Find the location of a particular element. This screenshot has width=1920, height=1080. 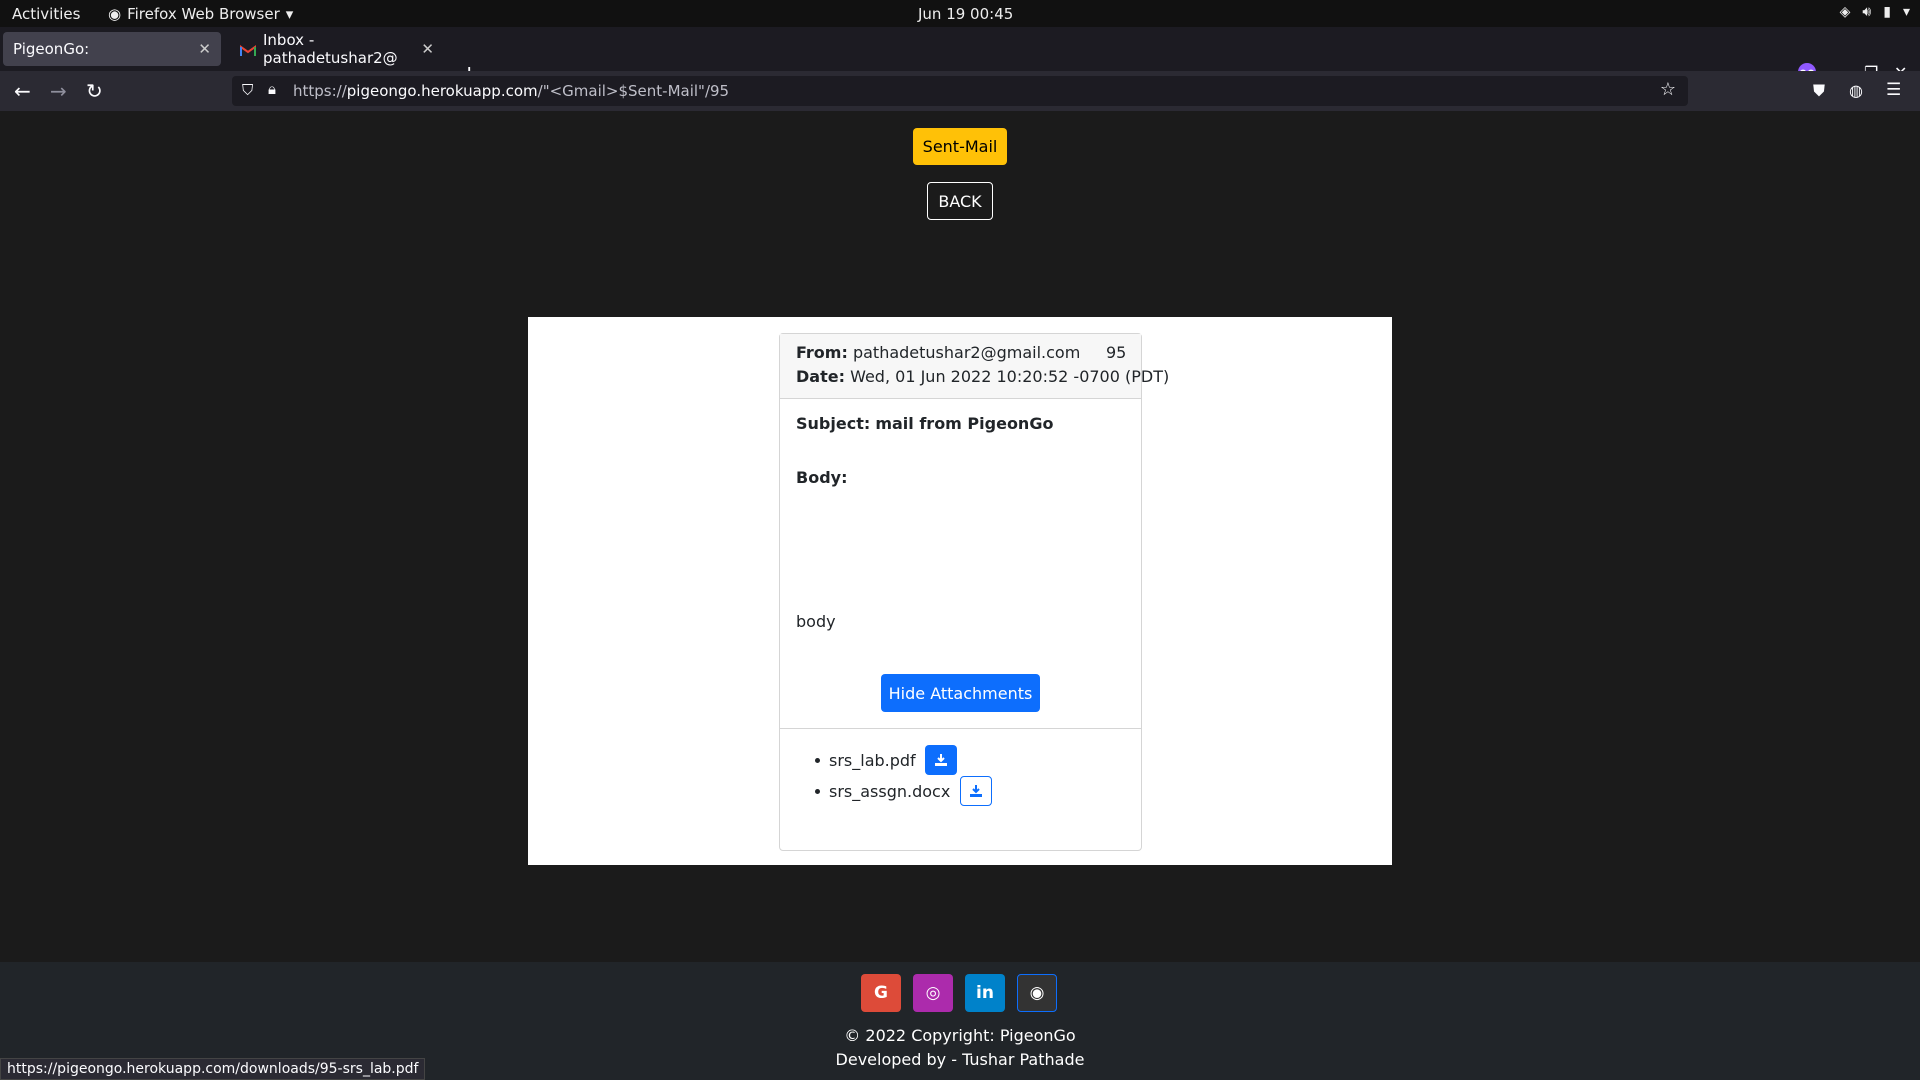

linkedin-icon: in is located at coordinates (985, 993).